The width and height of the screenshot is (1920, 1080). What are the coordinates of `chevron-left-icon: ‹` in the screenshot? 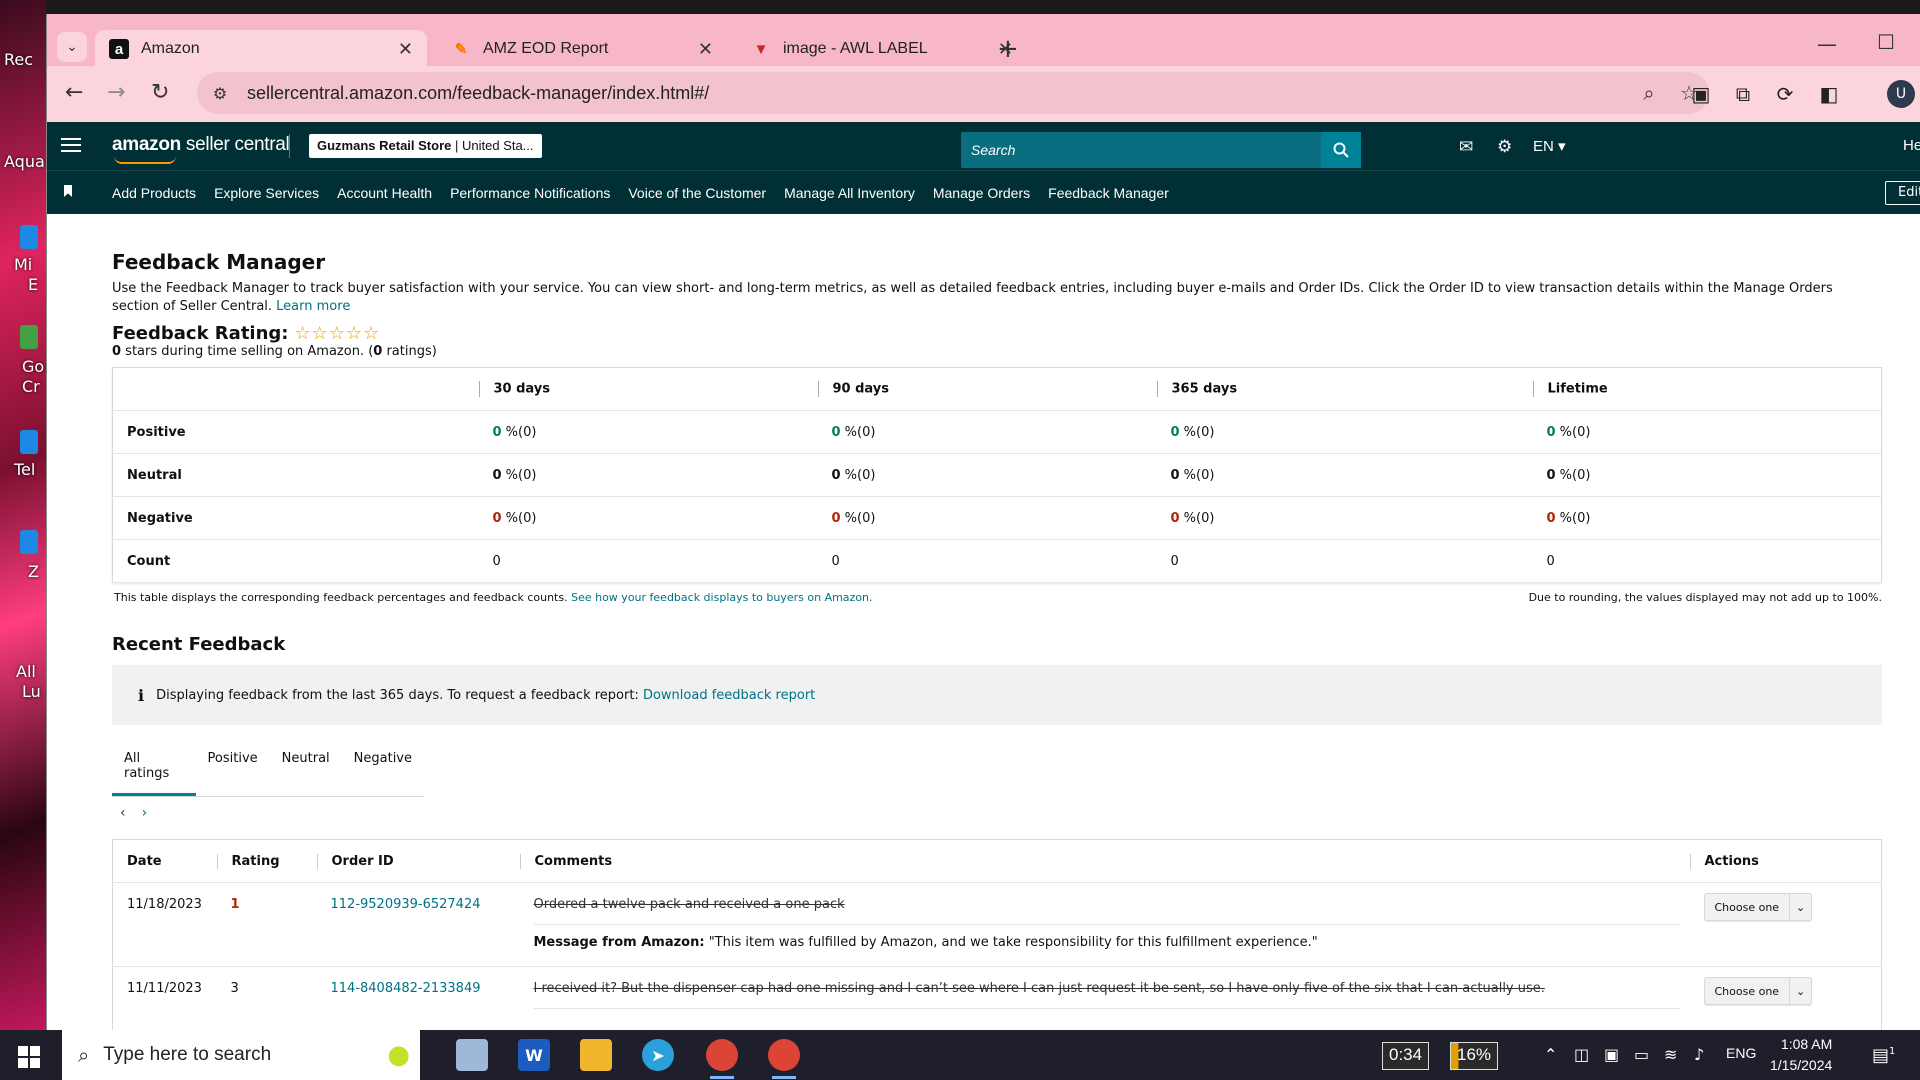 It's located at (123, 813).